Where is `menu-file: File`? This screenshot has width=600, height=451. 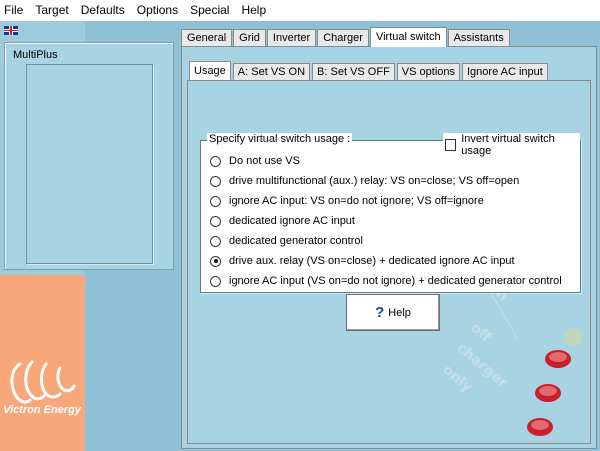
menu-file: File is located at coordinates (14, 10).